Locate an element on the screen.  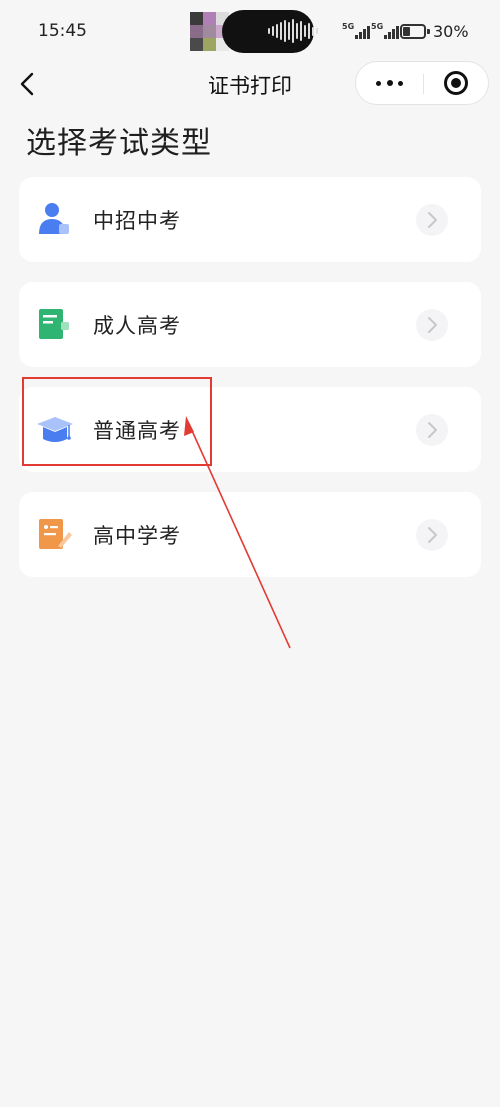
exam-type-label: 高中学考 is located at coordinates (137, 536).